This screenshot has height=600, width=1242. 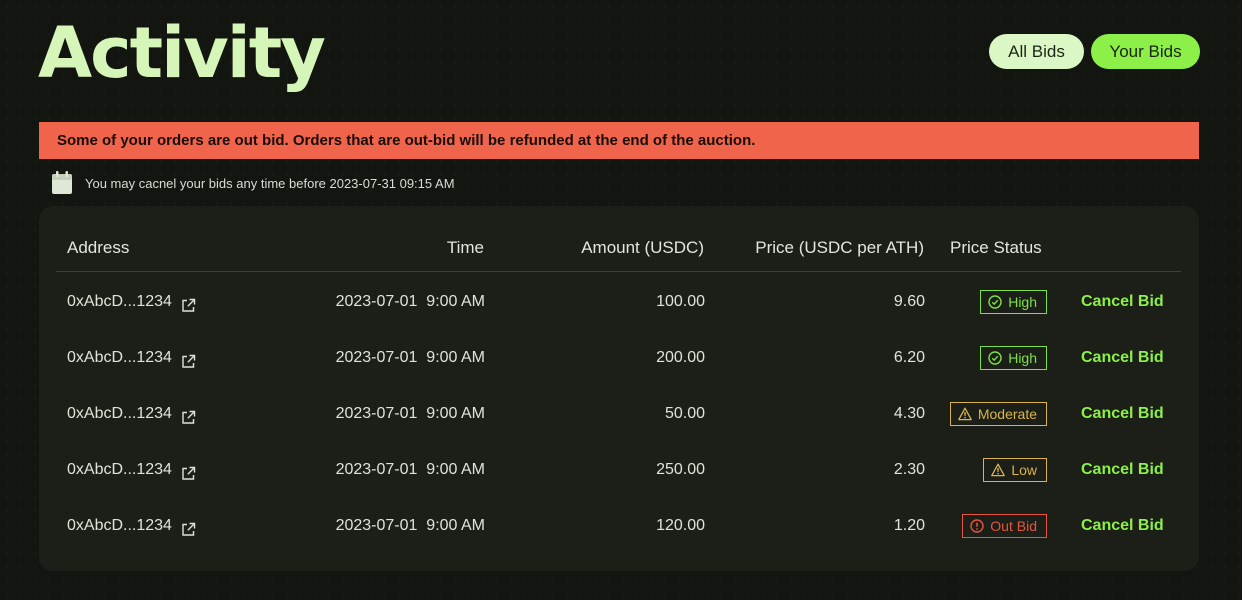 What do you see at coordinates (182, 53) in the screenshot?
I see `page-title: Activity` at bounding box center [182, 53].